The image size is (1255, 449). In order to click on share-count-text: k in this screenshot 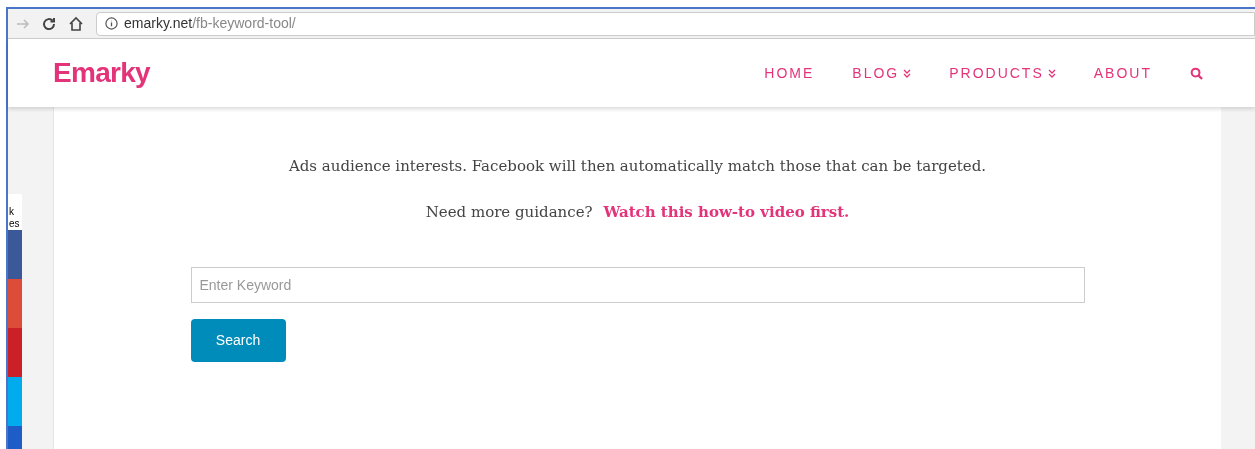, I will do `click(11, 212)`.